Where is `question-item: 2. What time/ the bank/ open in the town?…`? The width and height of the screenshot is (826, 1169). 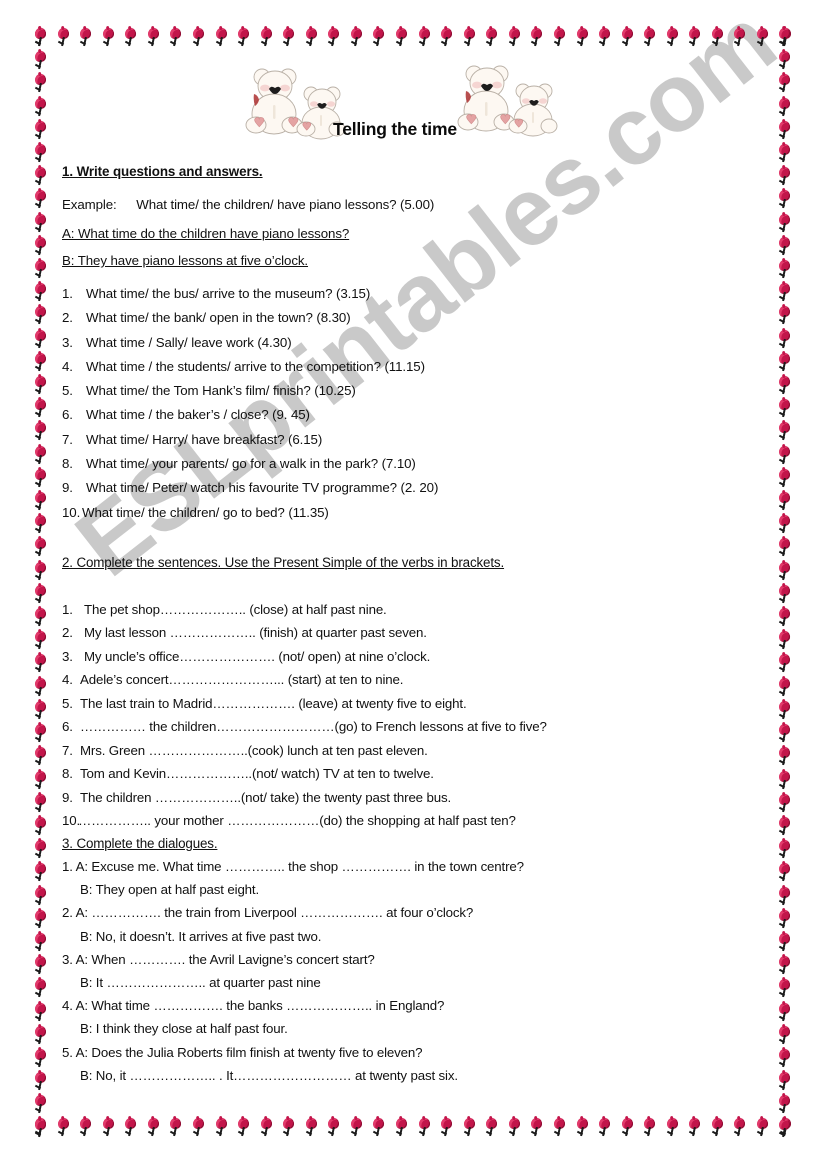
question-item: 2. What time/ the bank/ open in the town?… is located at coordinates (417, 318).